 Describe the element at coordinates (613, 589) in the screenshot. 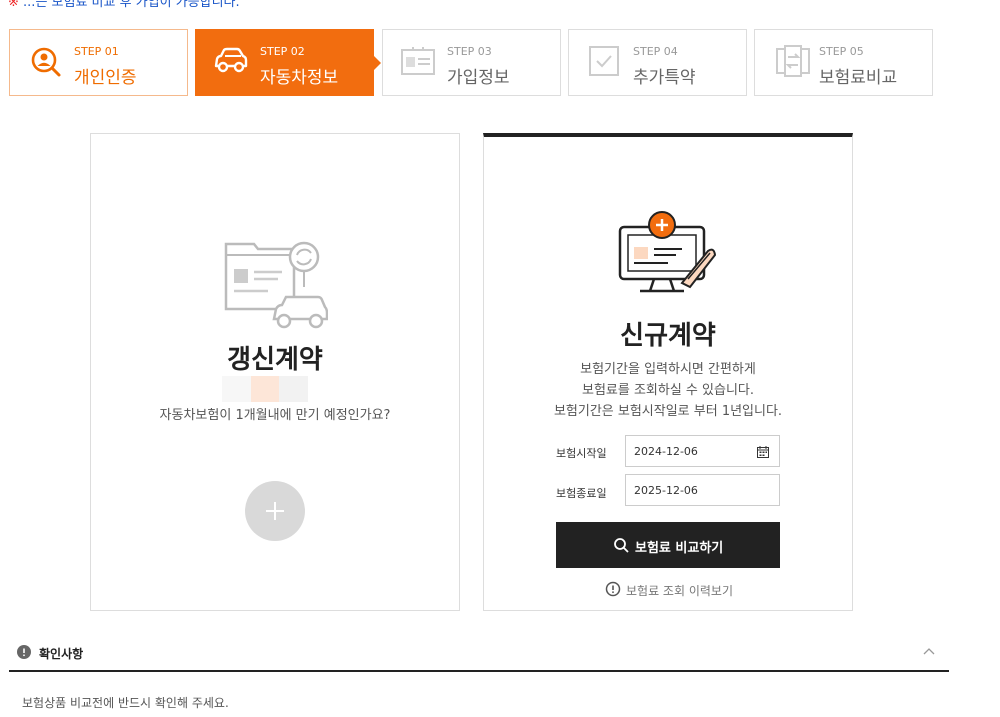

I see `alert-circle-icon` at that location.